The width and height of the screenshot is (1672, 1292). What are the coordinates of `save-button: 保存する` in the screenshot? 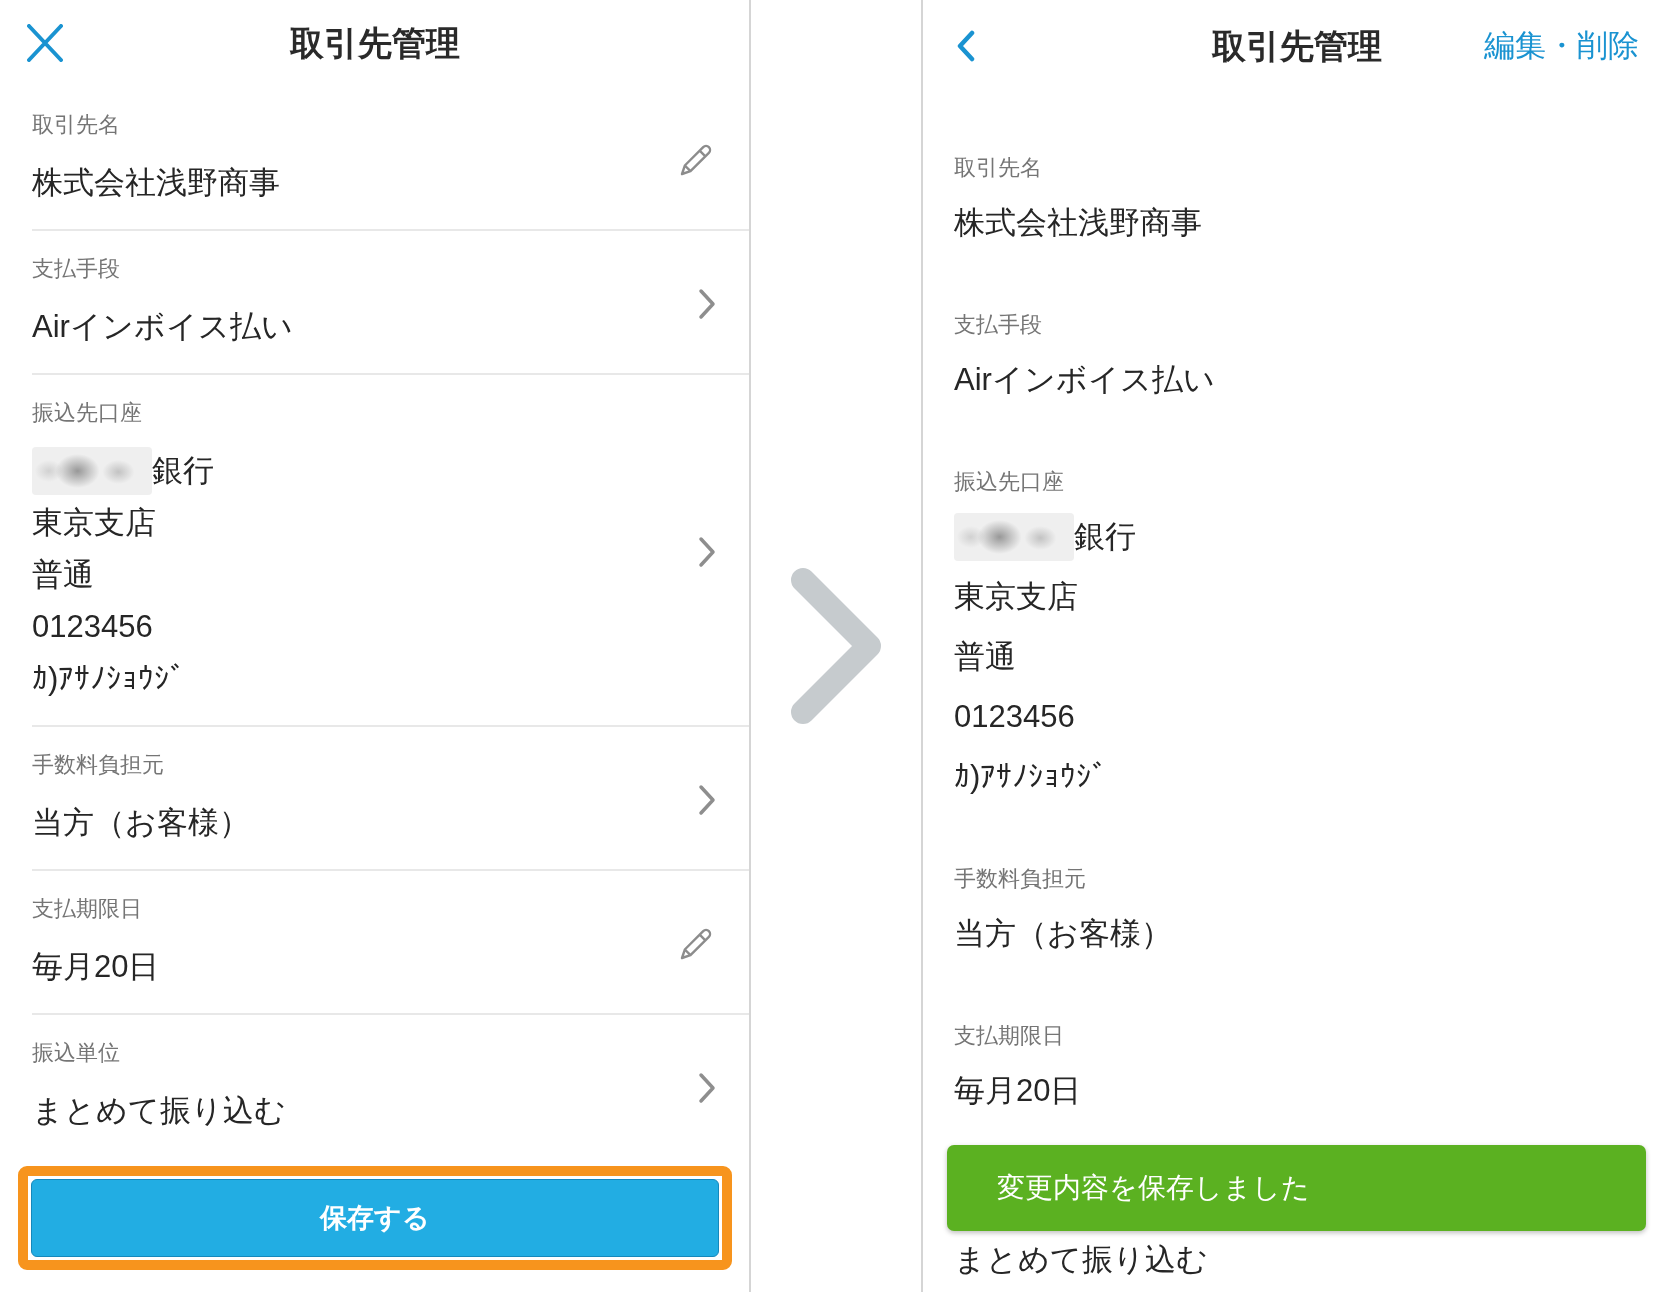 It's located at (375, 1218).